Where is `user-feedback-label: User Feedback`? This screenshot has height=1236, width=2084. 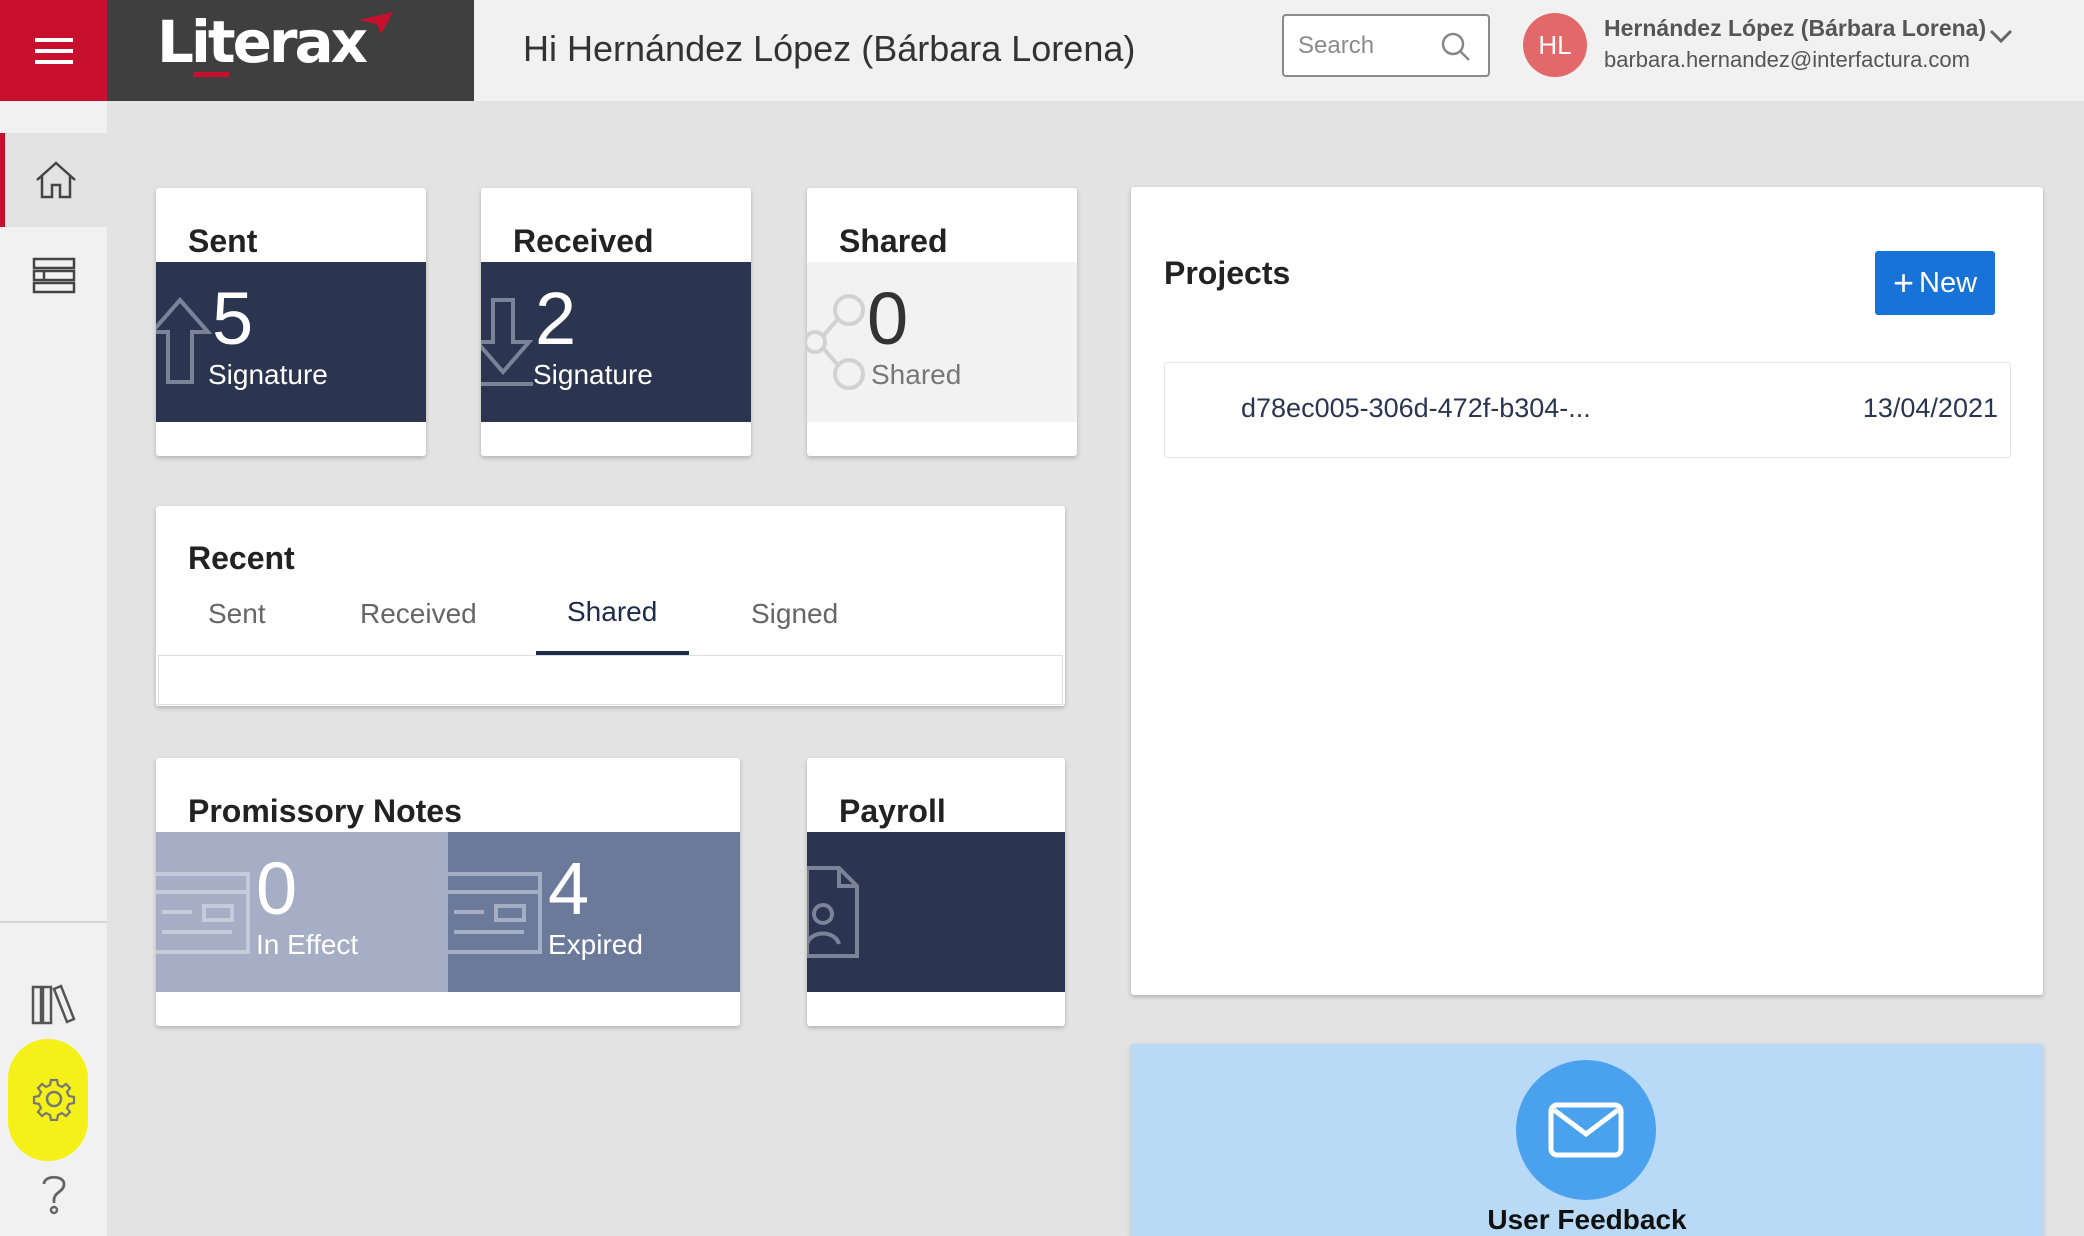
user-feedback-label: User Feedback is located at coordinates (1587, 1219).